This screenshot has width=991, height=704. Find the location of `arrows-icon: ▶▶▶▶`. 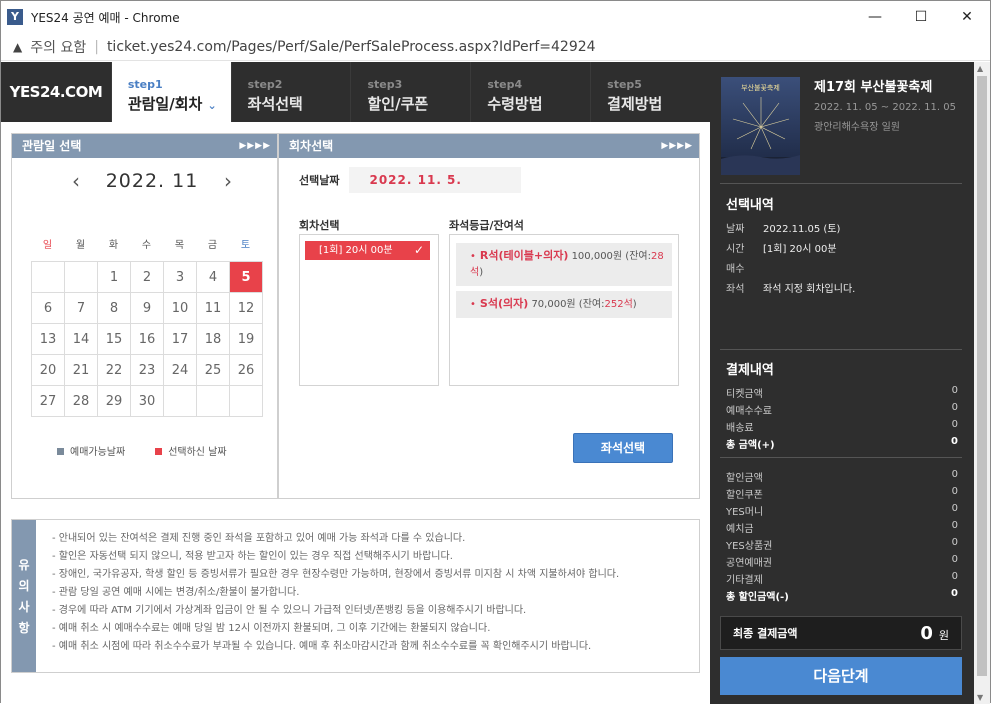

arrows-icon: ▶▶▶▶ is located at coordinates (255, 146).